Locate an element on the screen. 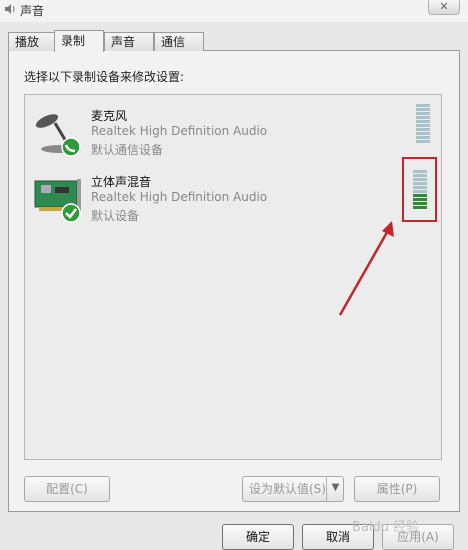 The image size is (468, 550). tab-label: 声音 is located at coordinates (123, 42).